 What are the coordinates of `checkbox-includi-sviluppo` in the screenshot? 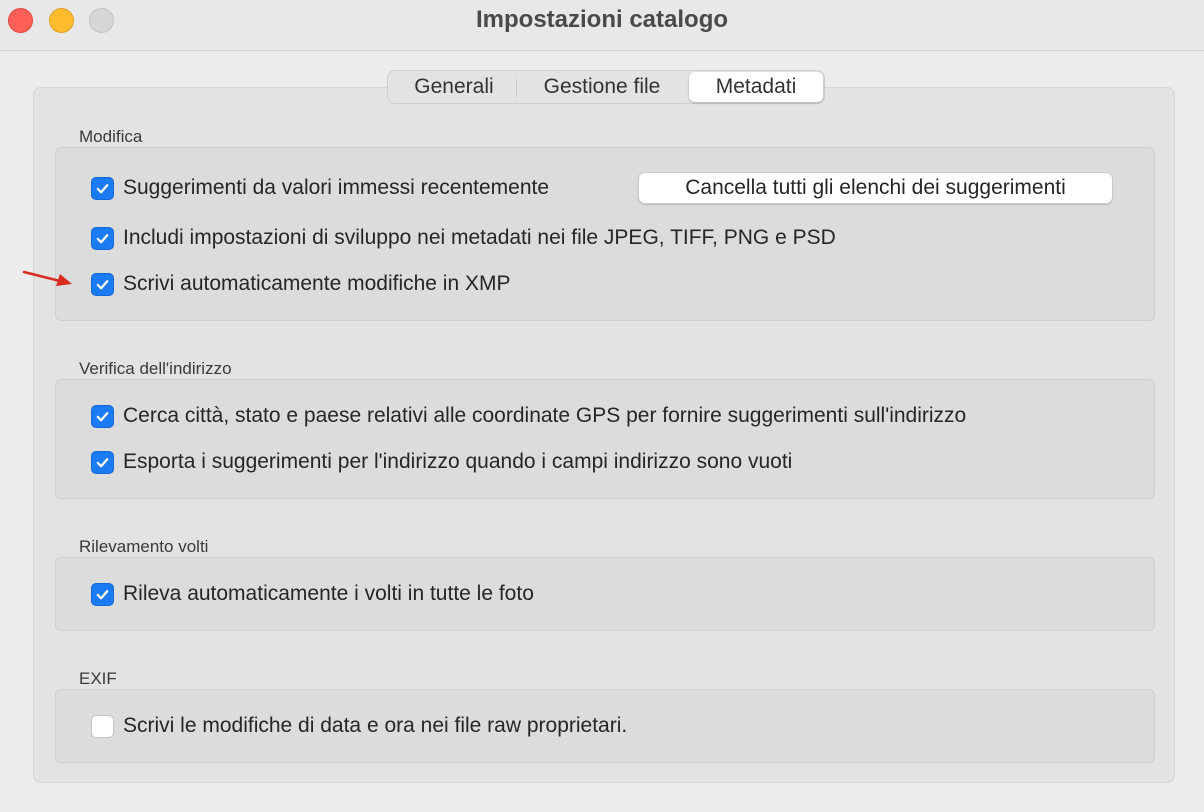 It's located at (102, 238).